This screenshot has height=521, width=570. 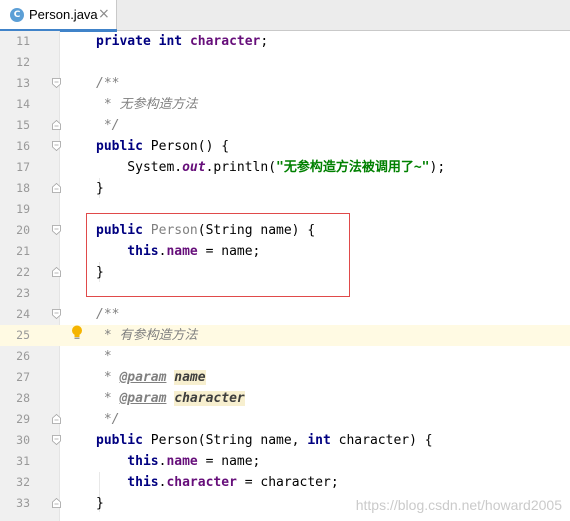 I want to click on code-line: 18}, so click(x=285, y=188).